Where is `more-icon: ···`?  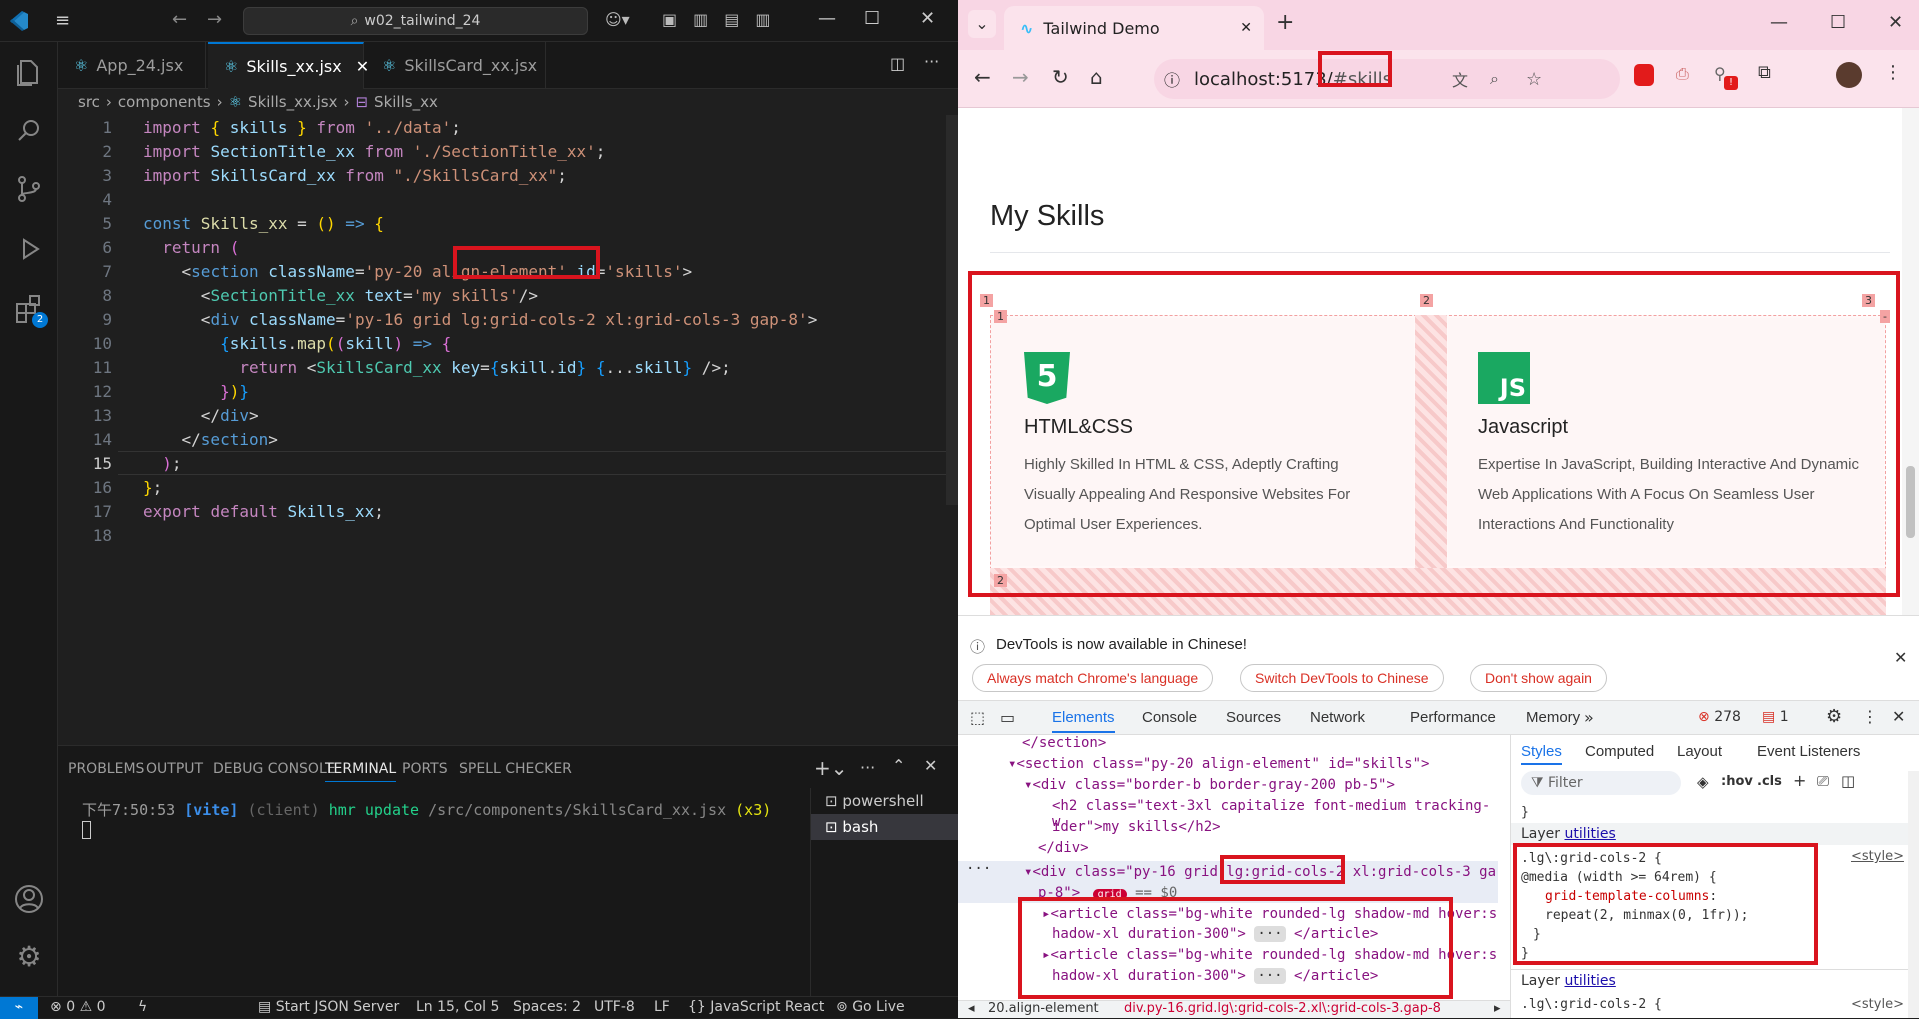 more-icon: ··· is located at coordinates (867, 767).